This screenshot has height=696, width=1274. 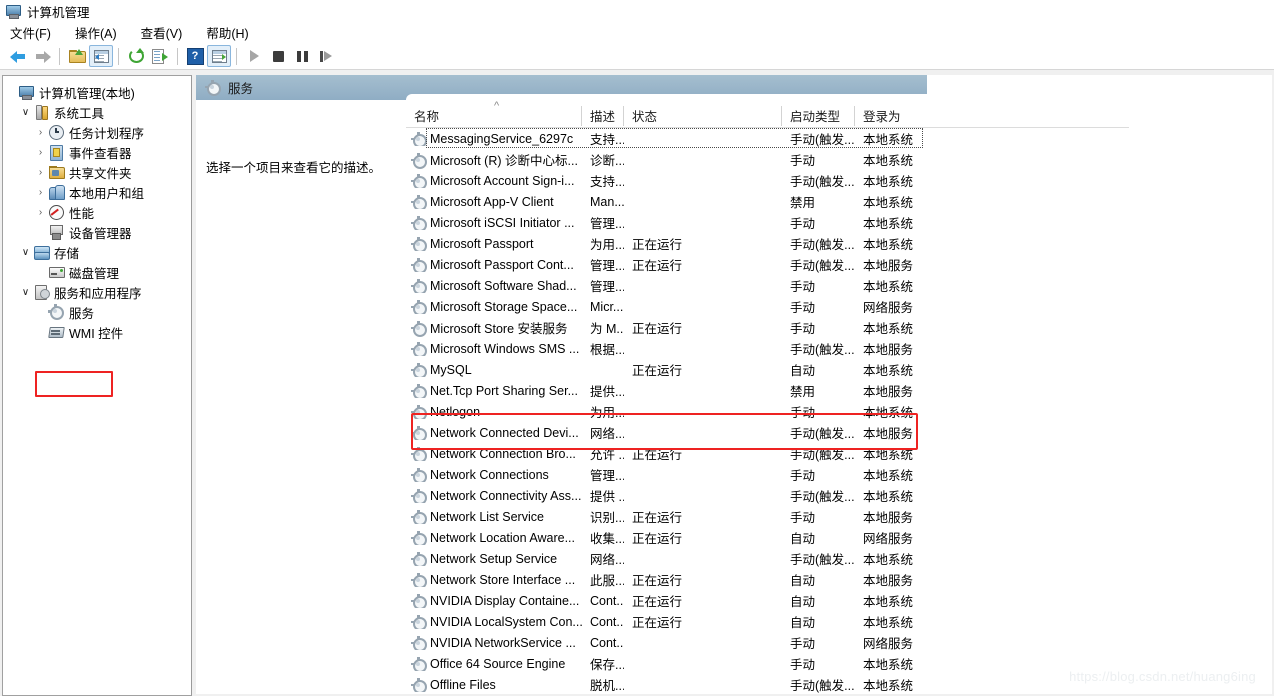 I want to click on tree-item-7: 设备管理器, so click(x=97, y=232).